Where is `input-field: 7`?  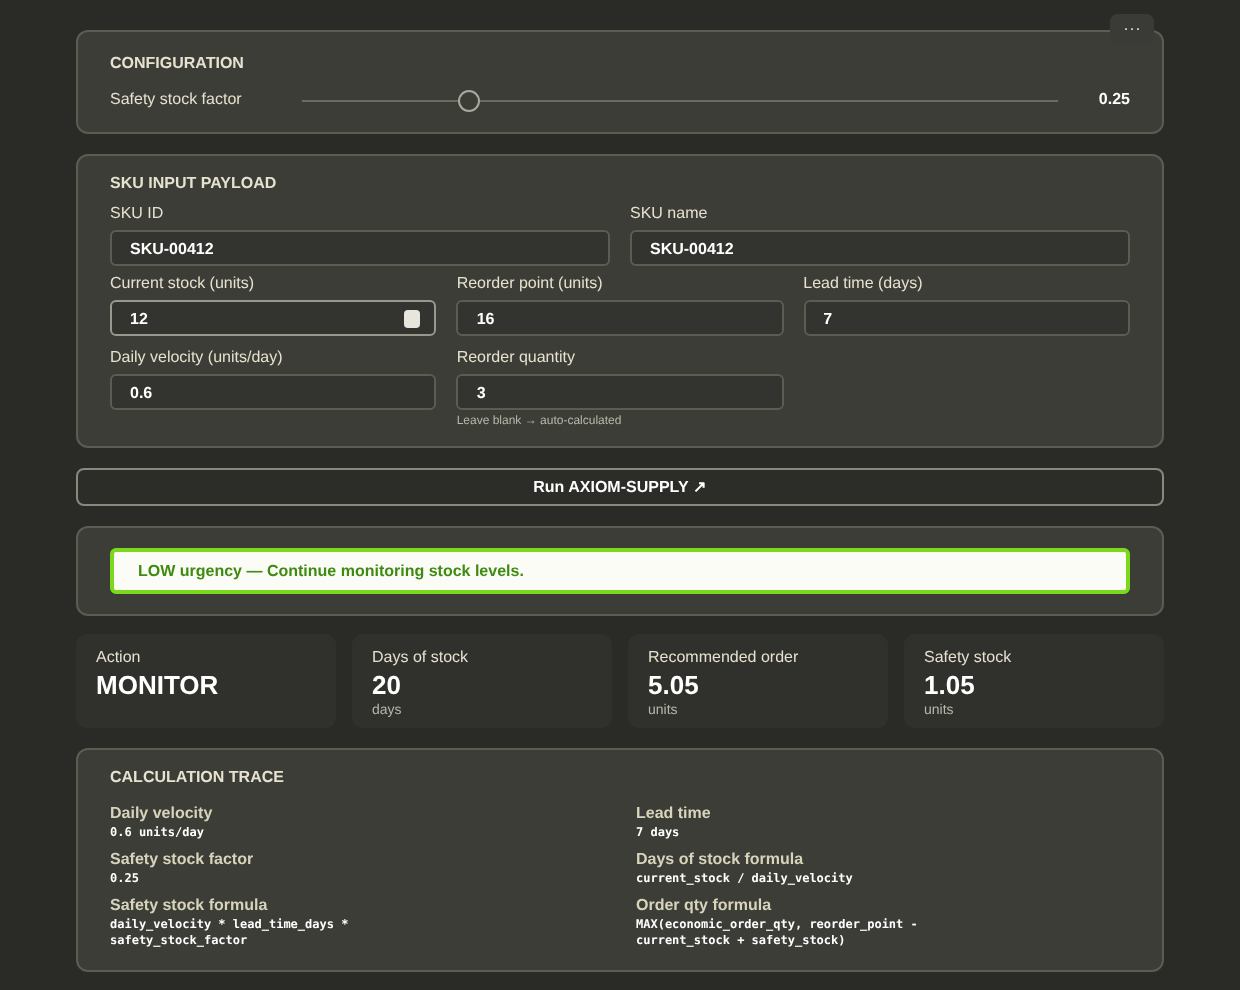 input-field: 7 is located at coordinates (966, 318).